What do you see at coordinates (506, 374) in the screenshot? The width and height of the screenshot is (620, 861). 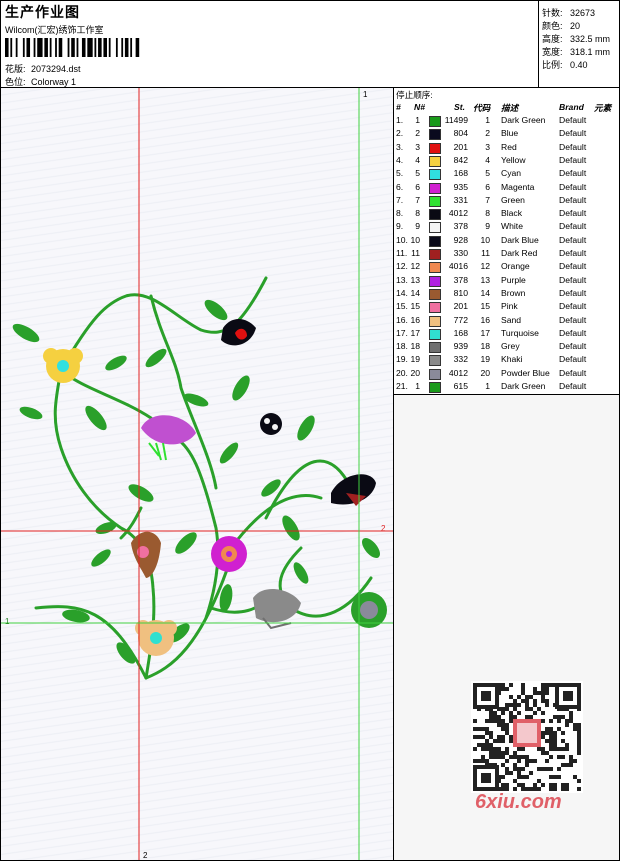 I see `stop-row: 20. 20 4012 20 Powder Blue Default` at bounding box center [506, 374].